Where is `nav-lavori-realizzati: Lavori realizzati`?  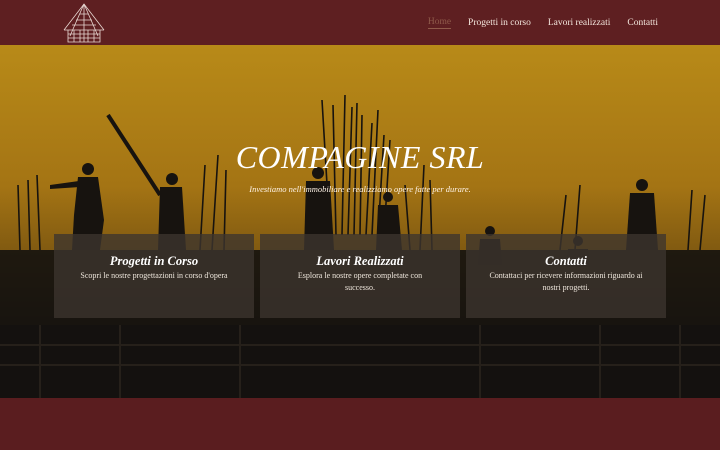 nav-lavori-realizzati: Lavori realizzati is located at coordinates (579, 23).